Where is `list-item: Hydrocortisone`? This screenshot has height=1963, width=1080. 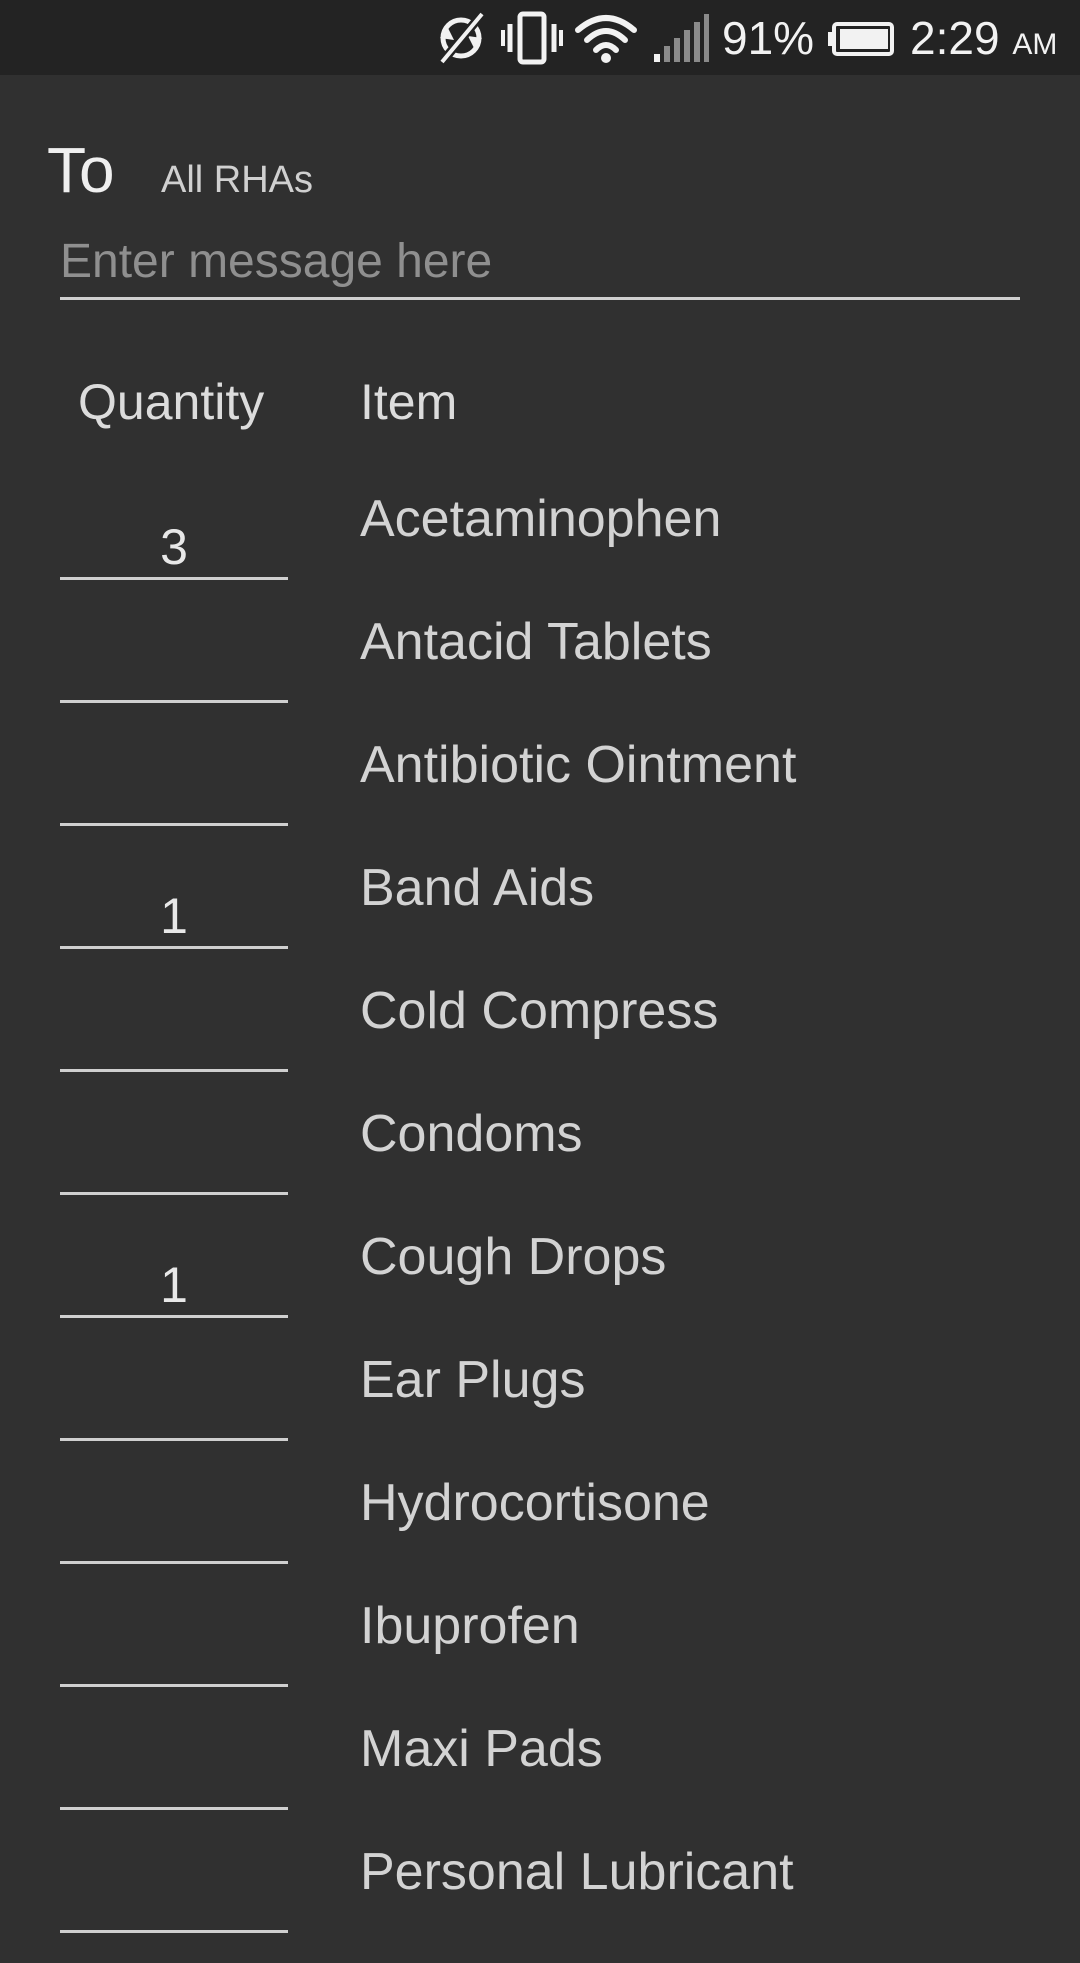
list-item: Hydrocortisone is located at coordinates (540, 1532).